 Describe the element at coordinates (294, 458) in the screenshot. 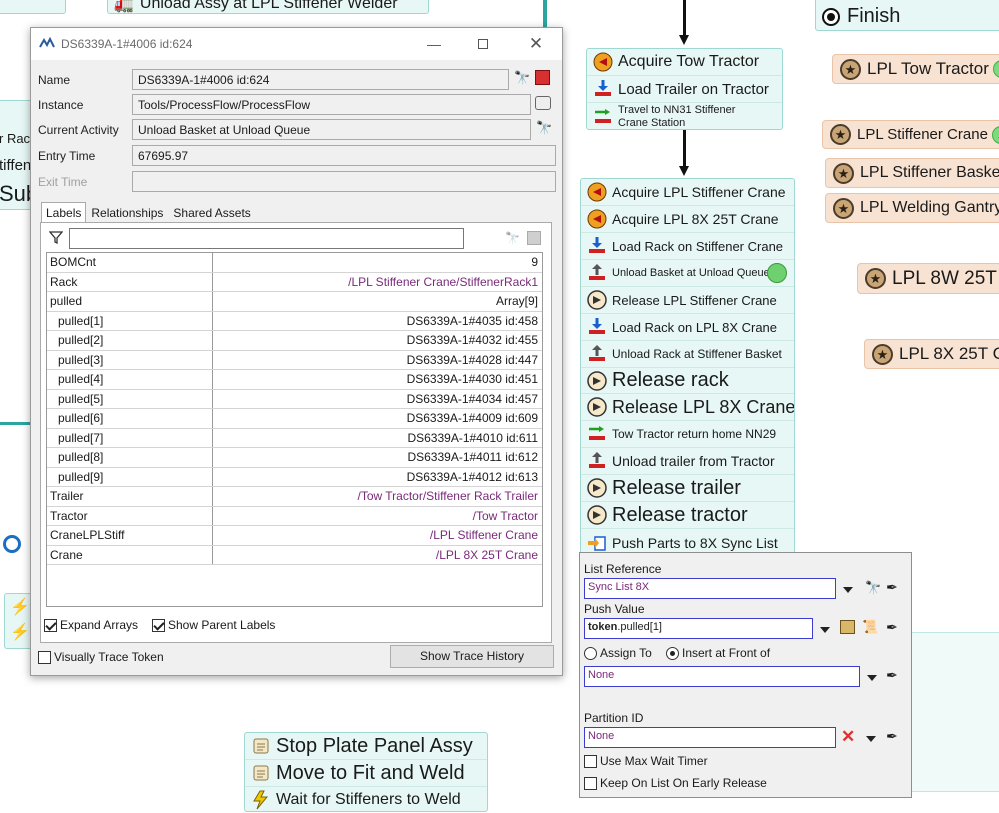

I see `label-row: pulled[8] DS6339A-1#4011 id:612` at that location.